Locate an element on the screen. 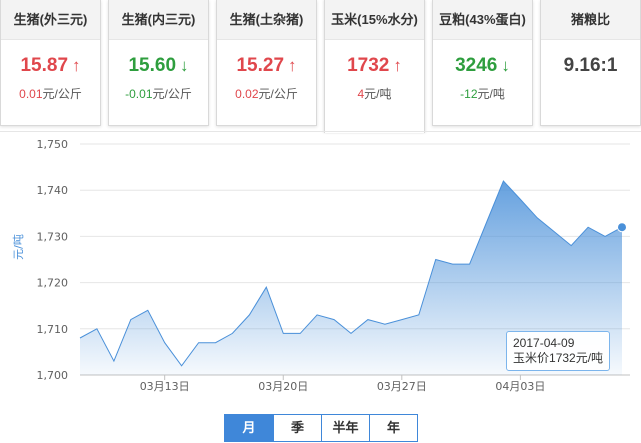  price-card-change: 4元/吨 is located at coordinates (374, 94).